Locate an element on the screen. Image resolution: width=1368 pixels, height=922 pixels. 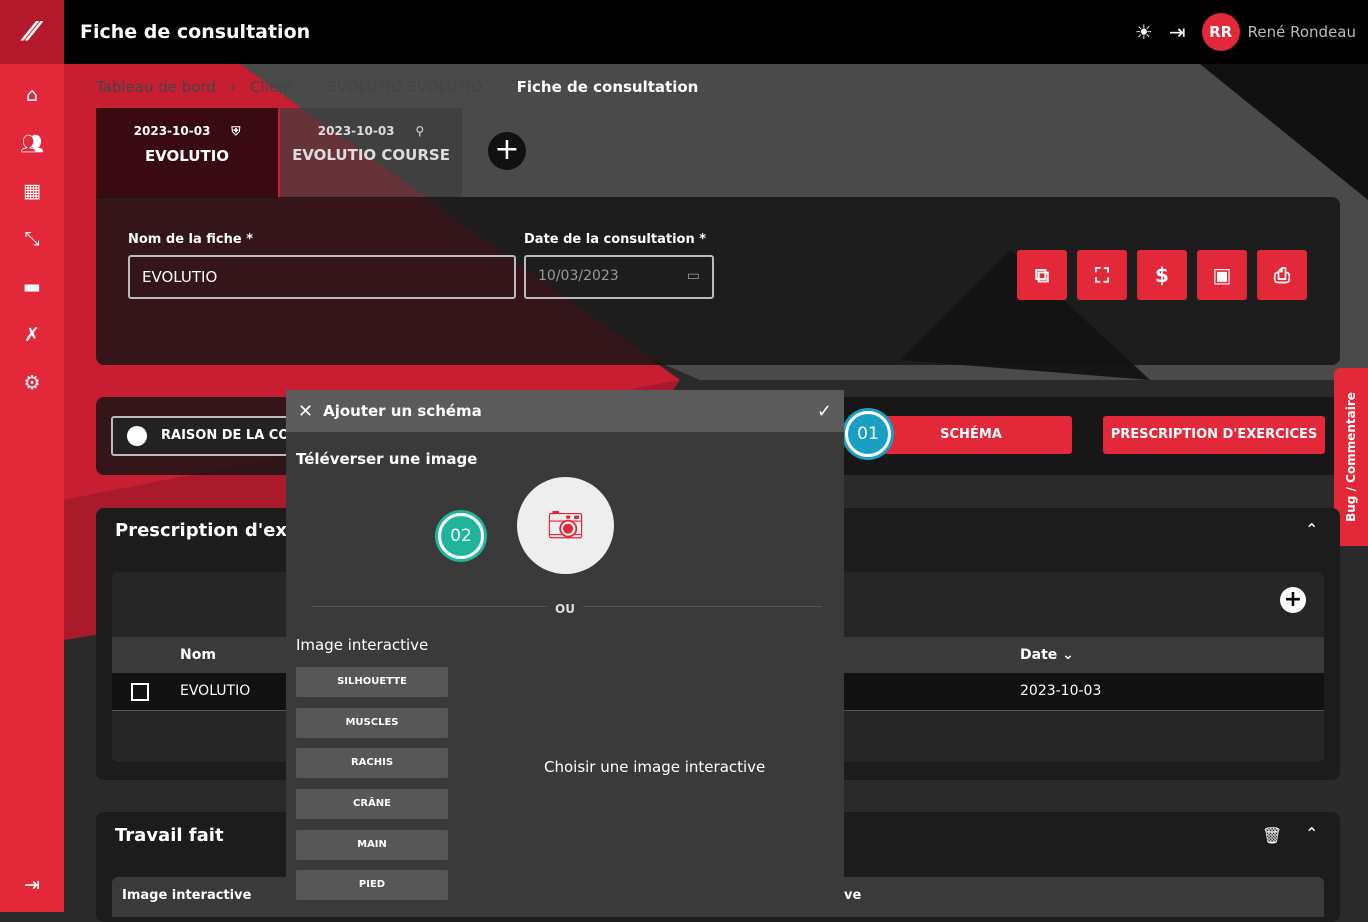
col-nom: Nom is located at coordinates (198, 655).